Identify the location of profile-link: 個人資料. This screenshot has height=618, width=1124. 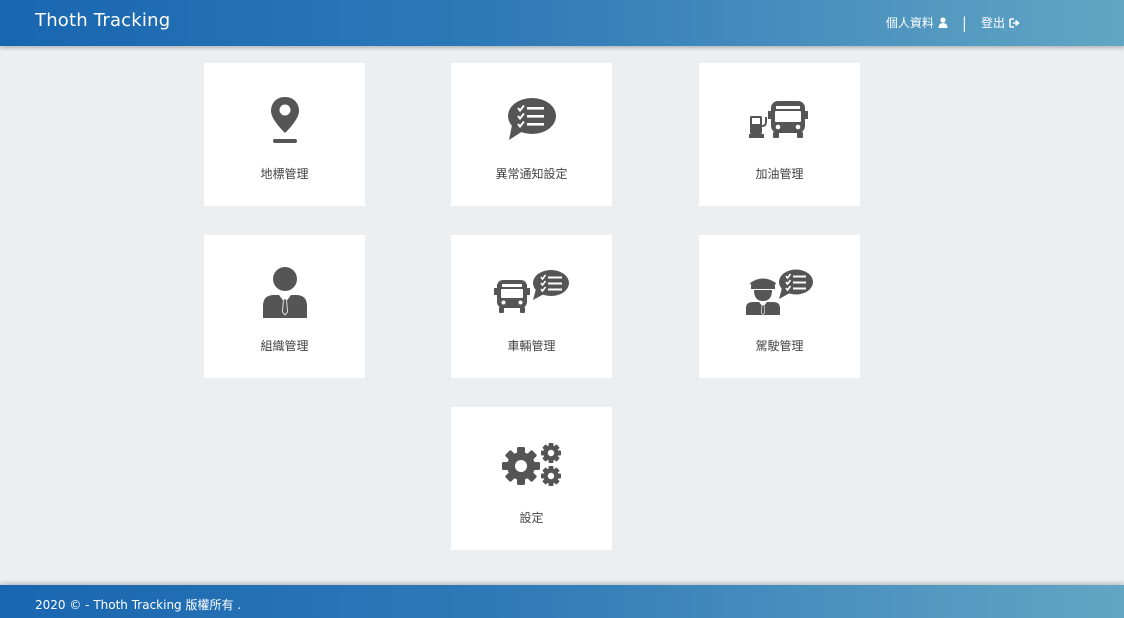
(917, 22).